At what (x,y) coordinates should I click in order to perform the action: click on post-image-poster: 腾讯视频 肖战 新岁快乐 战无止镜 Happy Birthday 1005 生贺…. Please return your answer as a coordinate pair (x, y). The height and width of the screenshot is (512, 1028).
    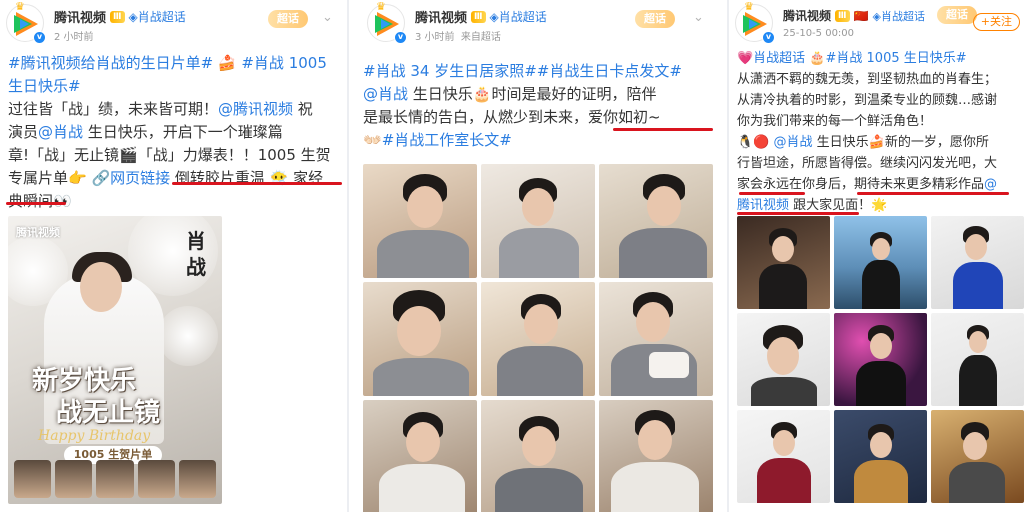
    Looking at the image, I should click on (115, 360).